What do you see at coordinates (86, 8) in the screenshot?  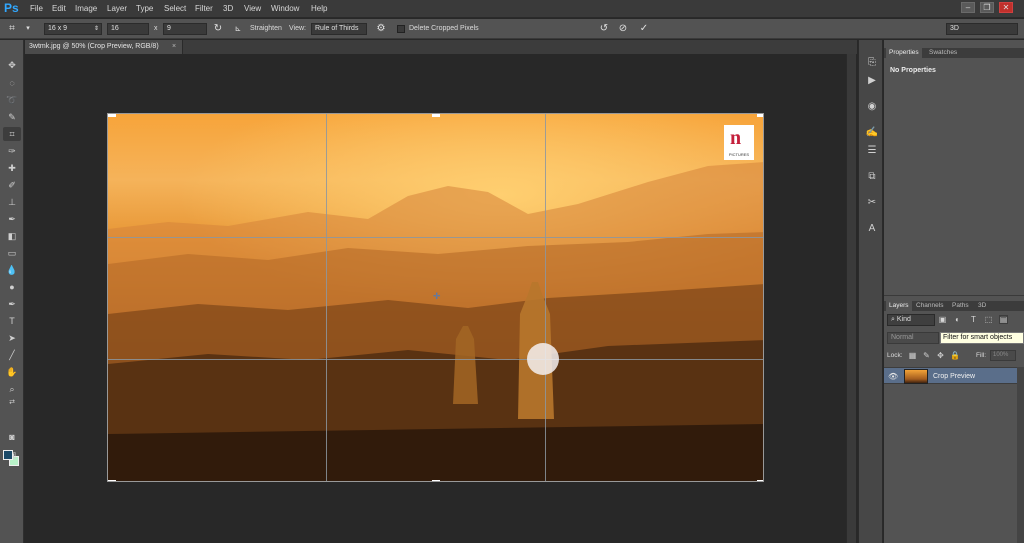 I see `menu-image: Image` at bounding box center [86, 8].